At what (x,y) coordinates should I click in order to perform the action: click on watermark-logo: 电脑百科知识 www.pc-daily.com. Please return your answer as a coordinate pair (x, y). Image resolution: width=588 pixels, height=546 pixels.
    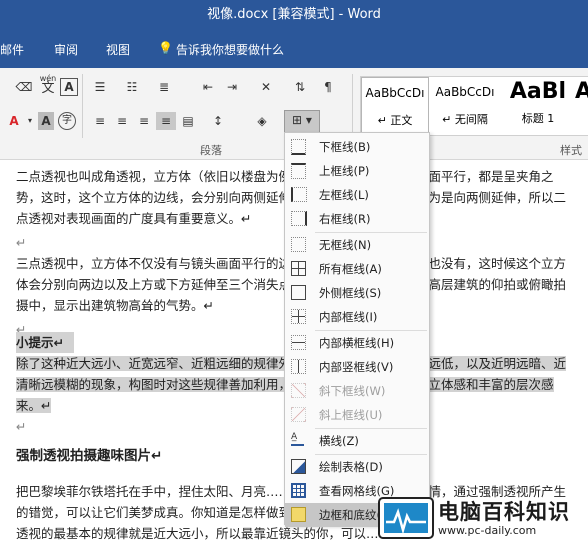
    Looking at the image, I should click on (481, 517).